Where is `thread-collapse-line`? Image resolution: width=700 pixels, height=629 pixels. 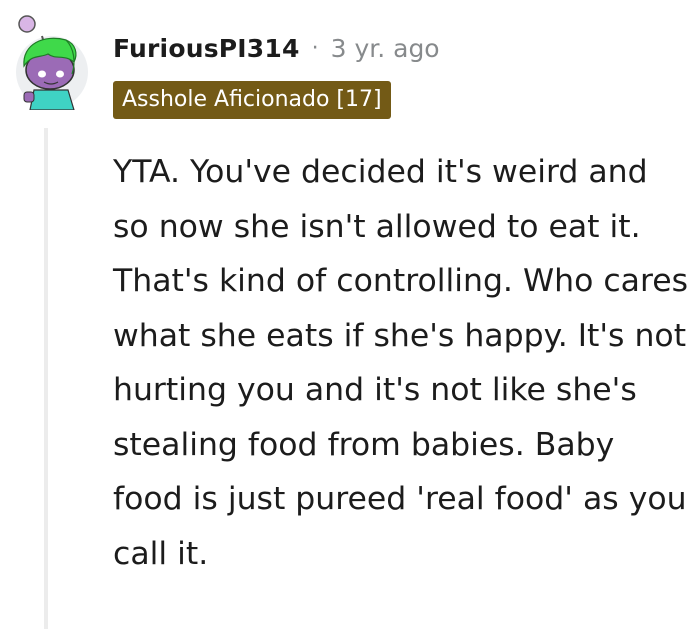
thread-collapse-line is located at coordinates (46, 378).